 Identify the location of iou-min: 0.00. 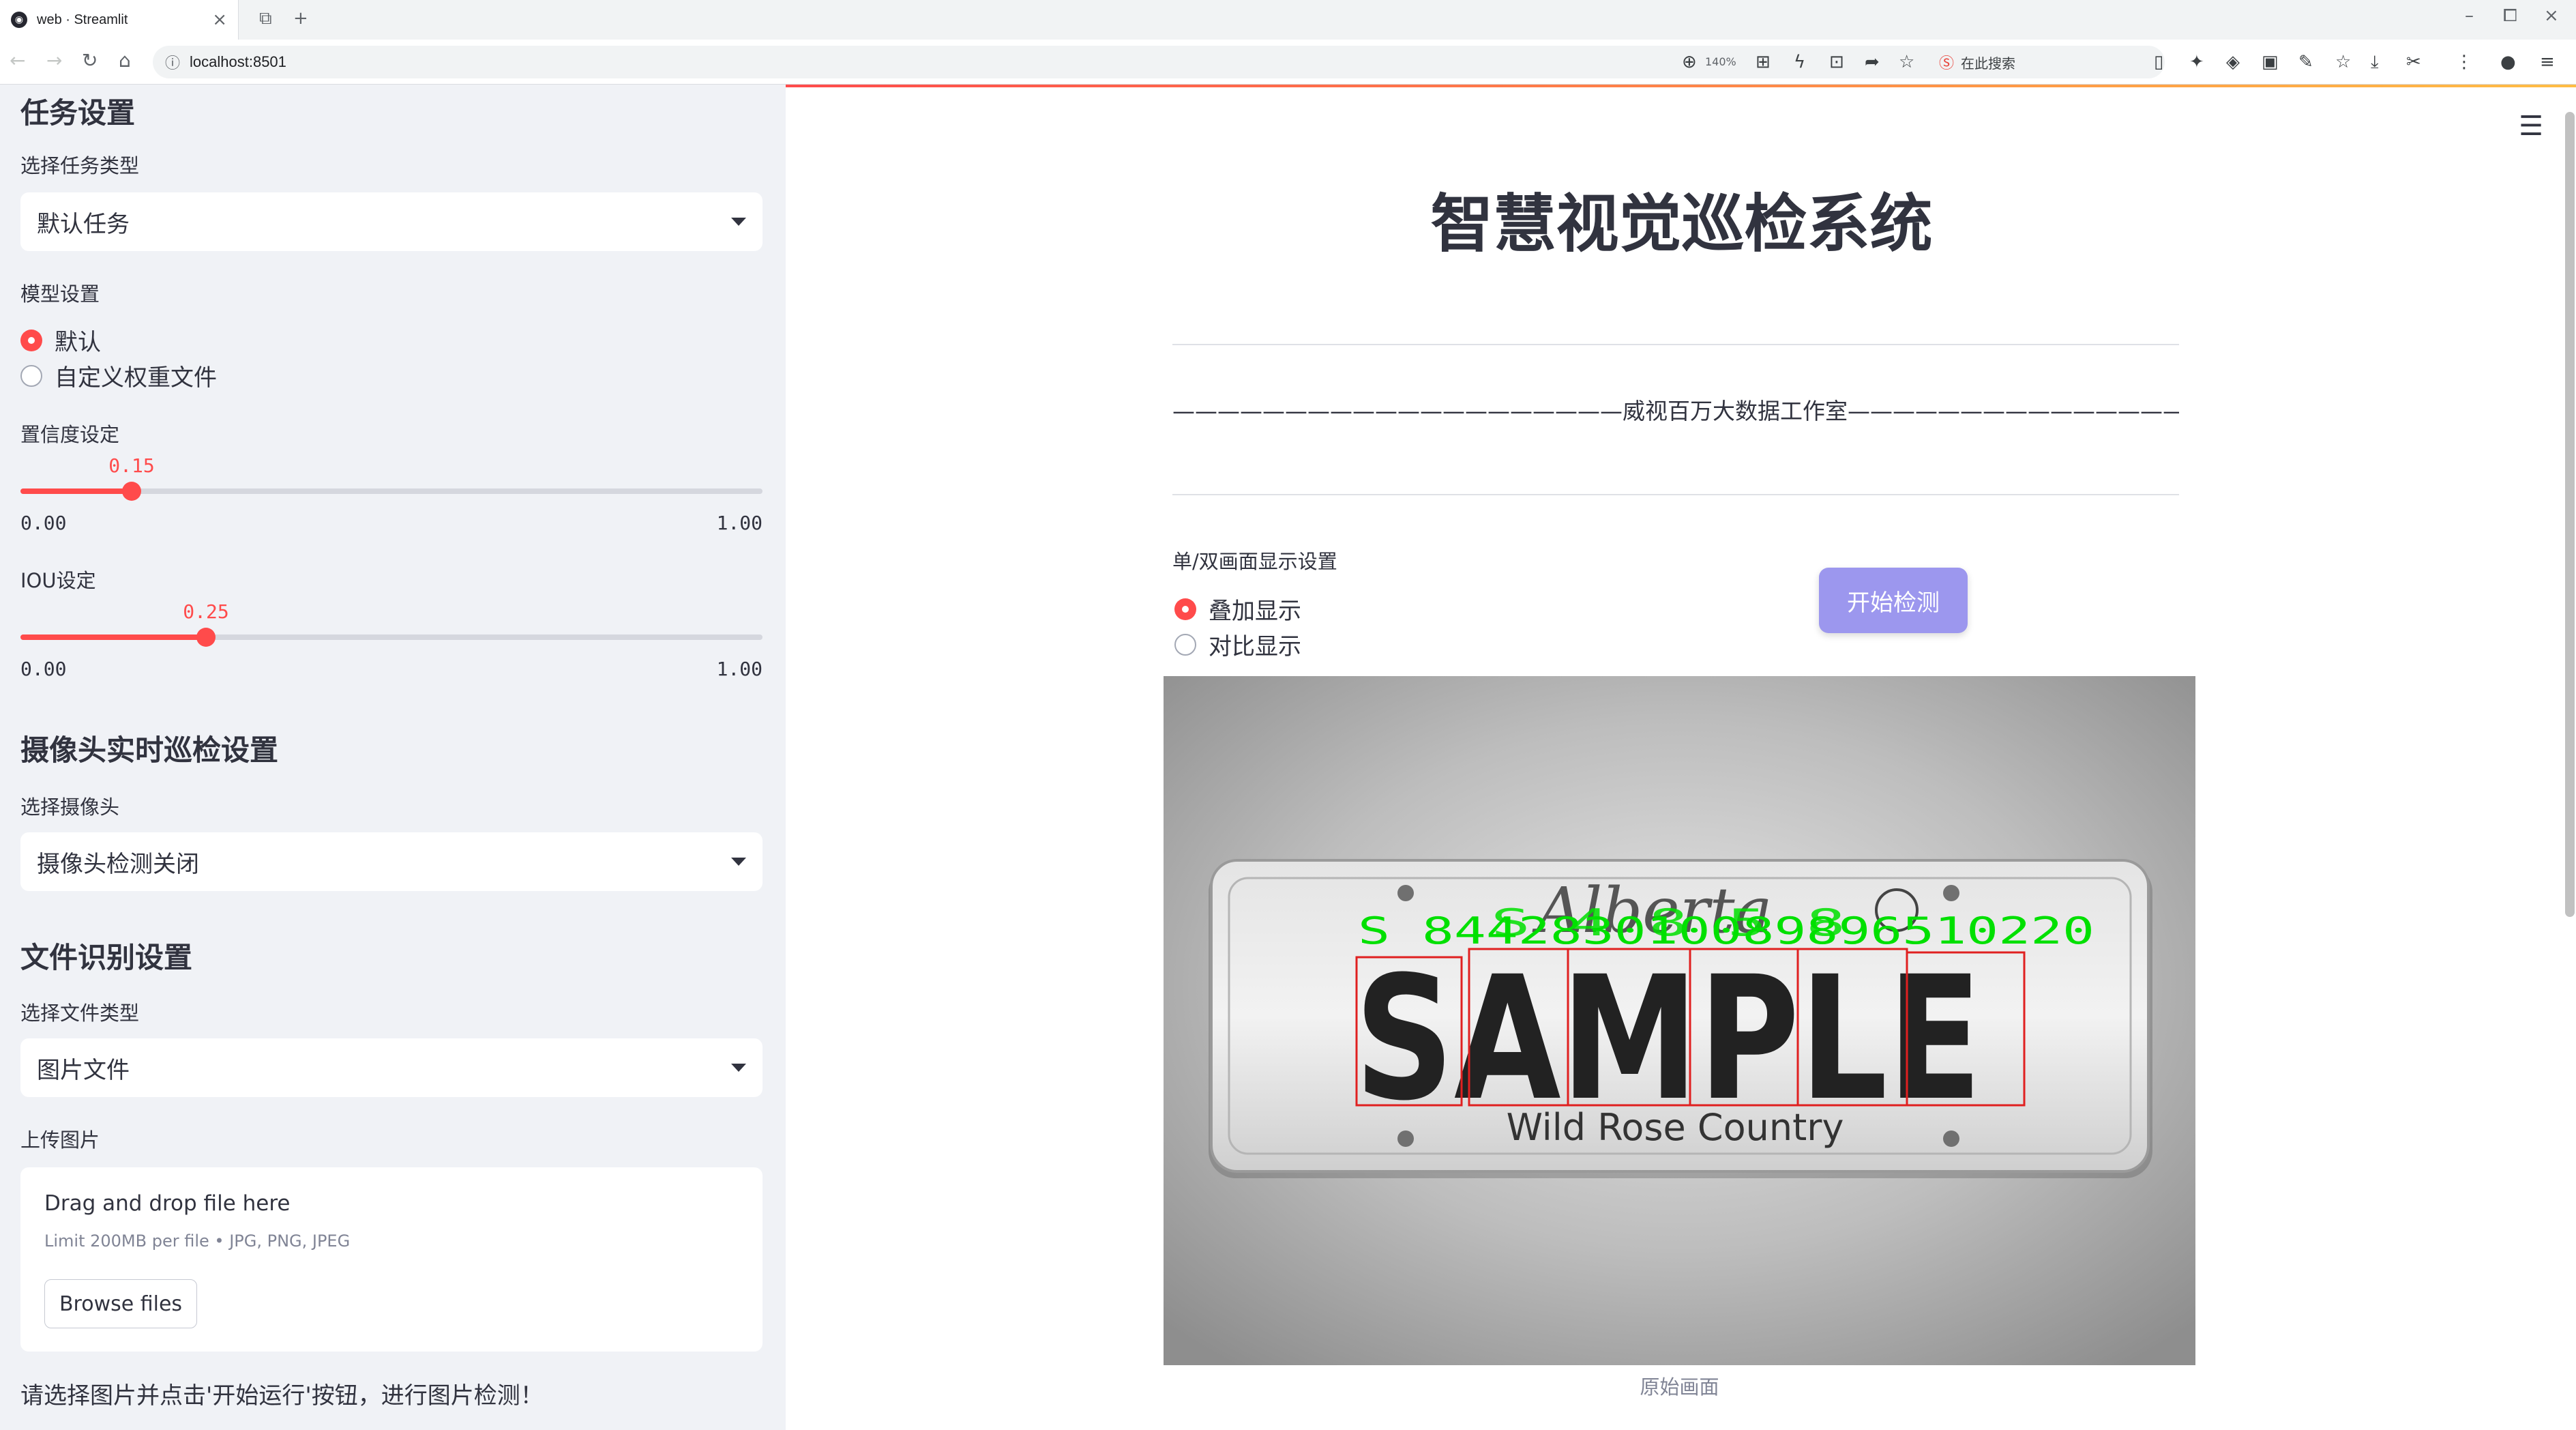
(43, 669).